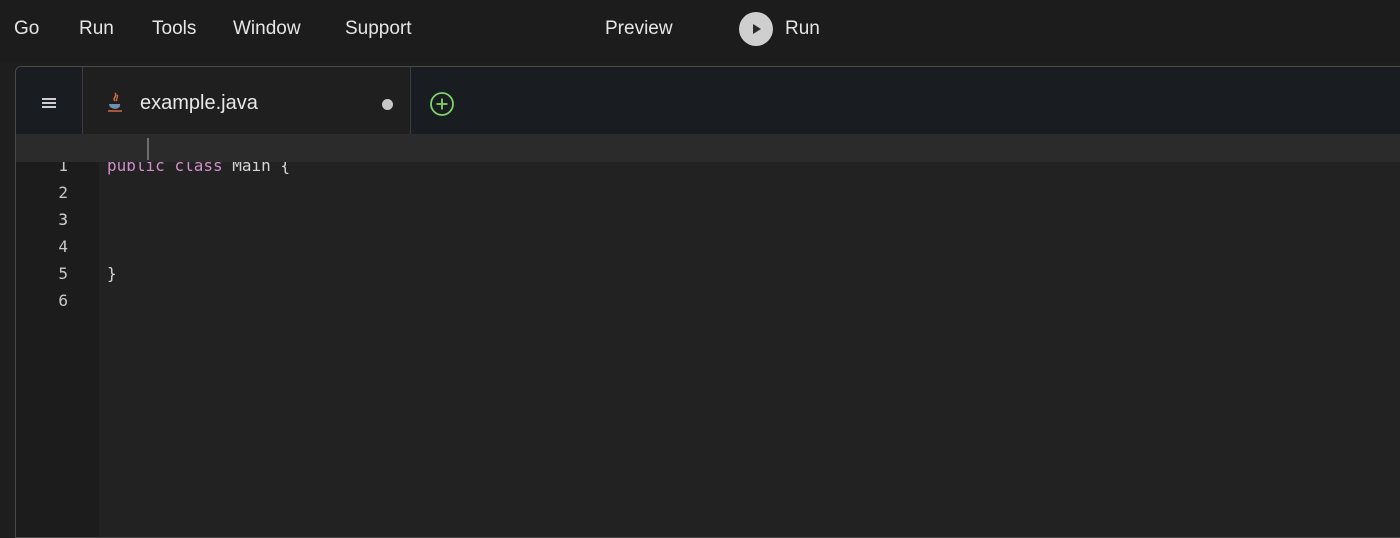 The height and width of the screenshot is (538, 1400). Describe the element at coordinates (63, 246) in the screenshot. I see `line-number: 4` at that location.